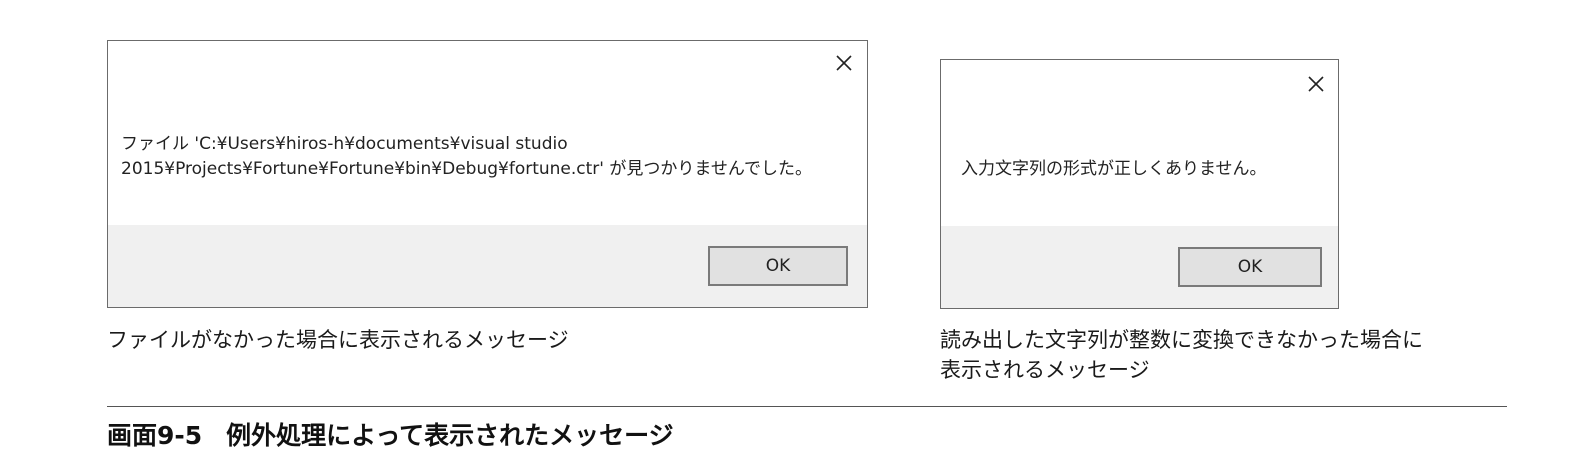 The height and width of the screenshot is (469, 1586). Describe the element at coordinates (1045, 370) in the screenshot. I see `caption-line: 表示されるメッセージ` at that location.